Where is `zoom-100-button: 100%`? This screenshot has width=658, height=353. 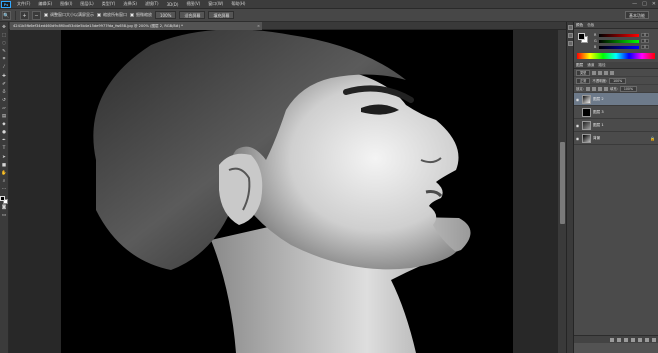
zoom-100-button: 100% is located at coordinates (166, 15).